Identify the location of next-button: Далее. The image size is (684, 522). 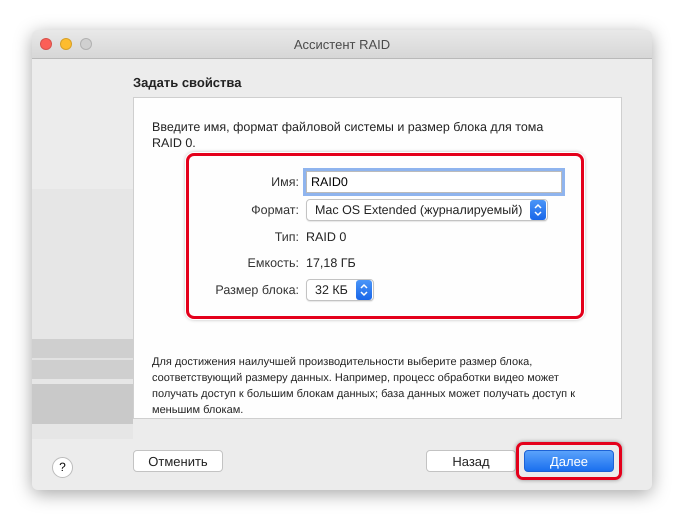
(569, 461).